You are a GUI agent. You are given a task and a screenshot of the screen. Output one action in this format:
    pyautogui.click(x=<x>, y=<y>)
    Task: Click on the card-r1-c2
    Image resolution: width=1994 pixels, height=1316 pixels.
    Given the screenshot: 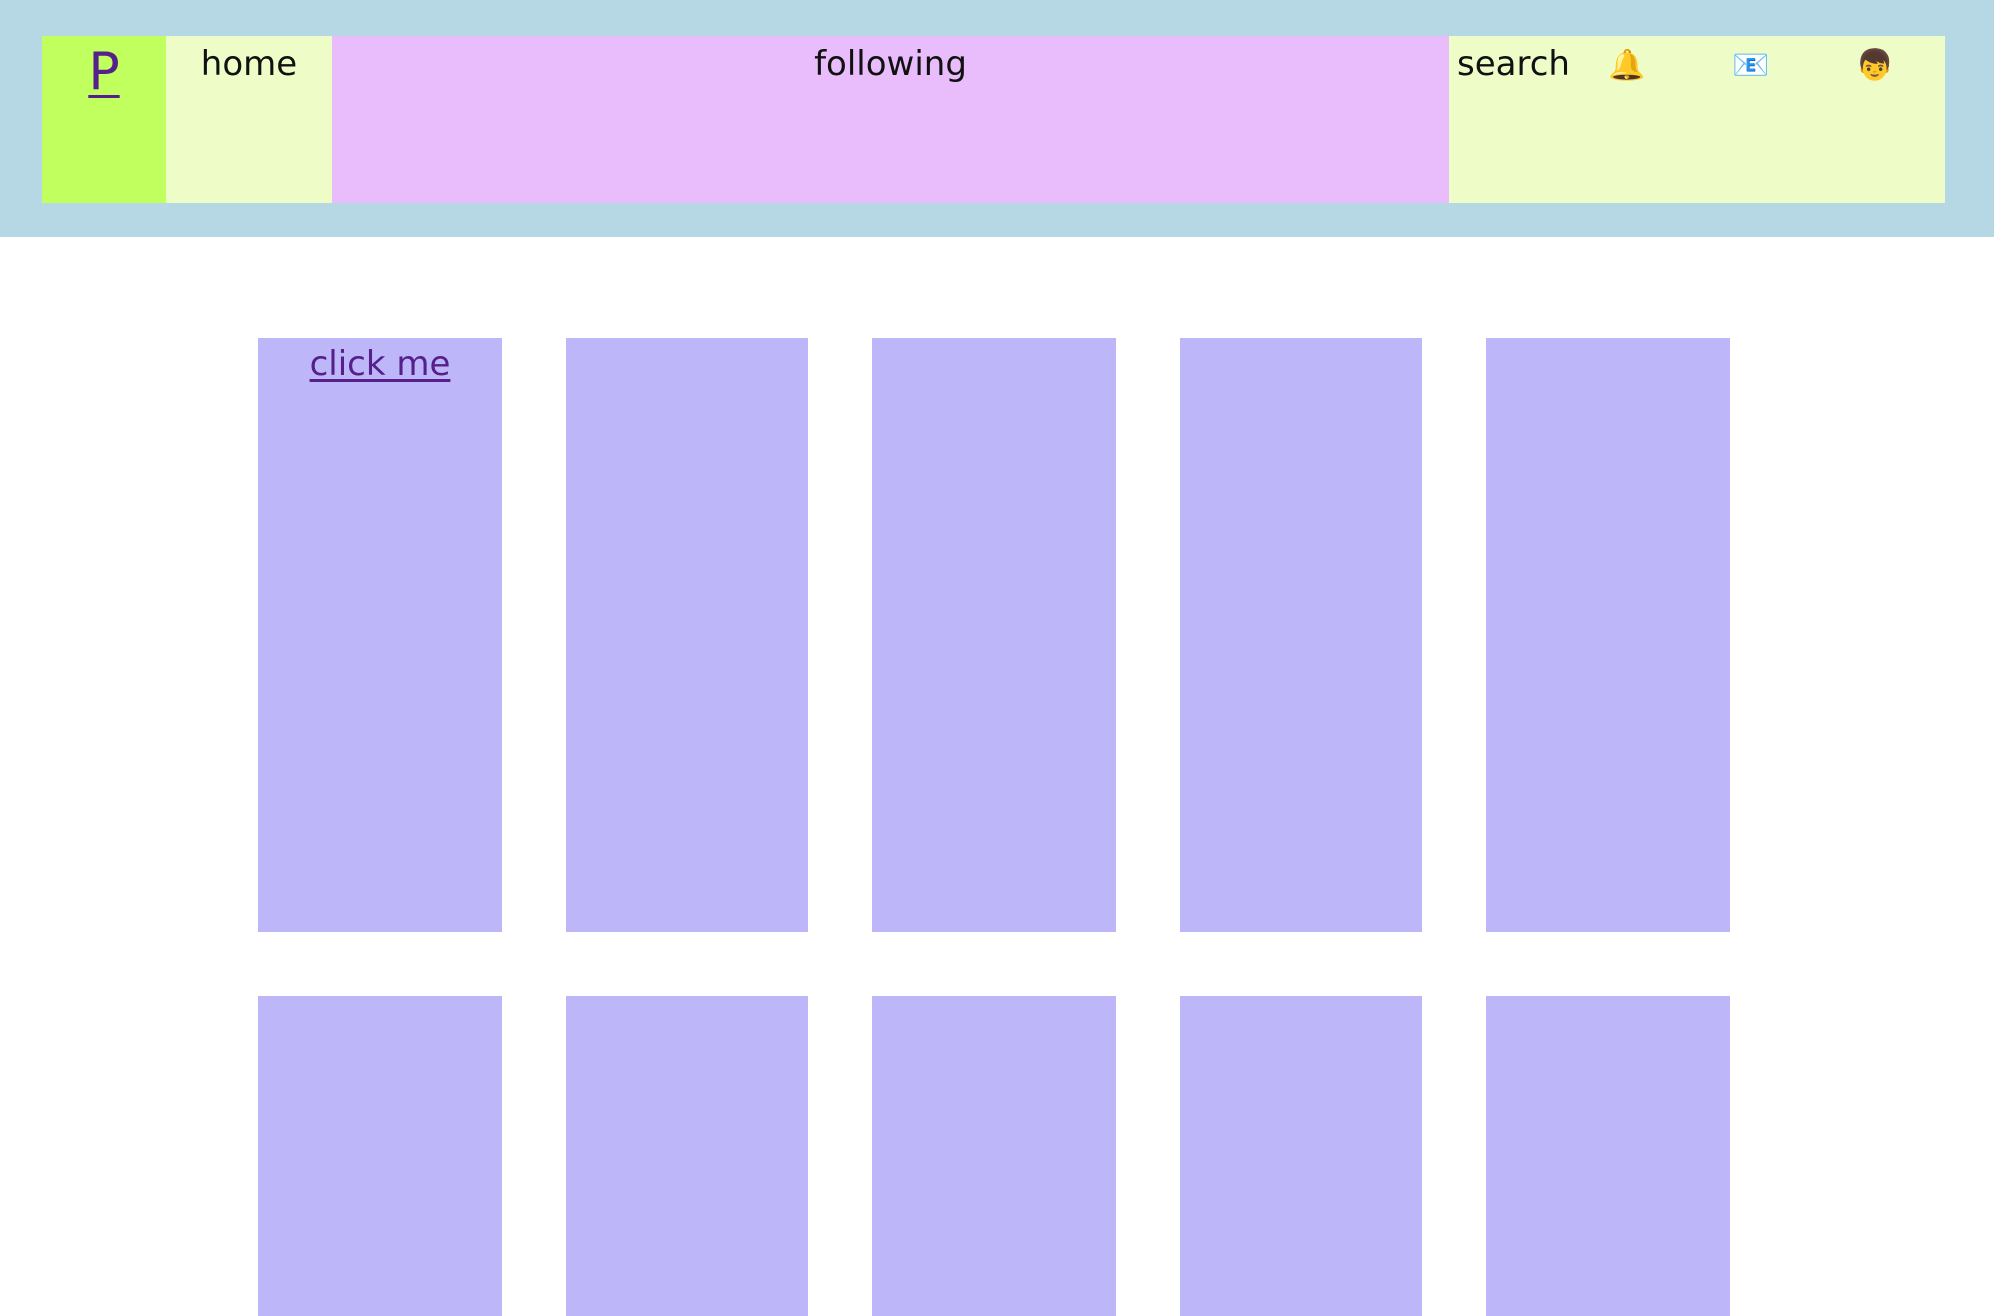 What is the action you would take?
    pyautogui.click(x=687, y=635)
    